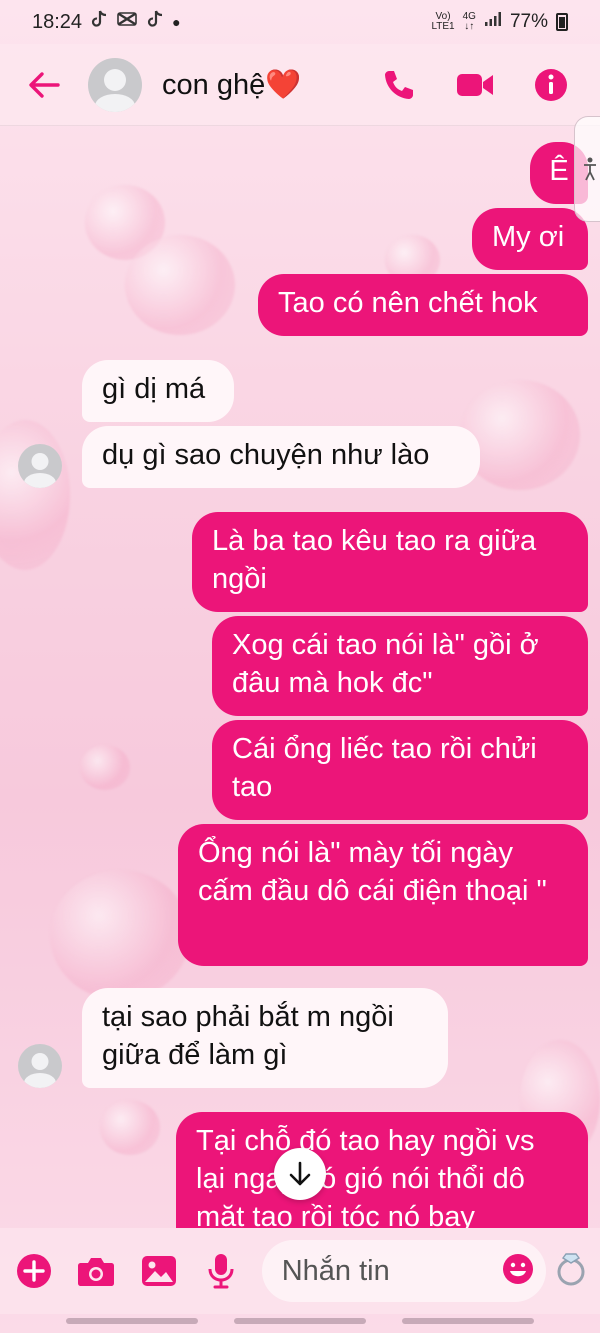 The height and width of the screenshot is (1333, 600). Describe the element at coordinates (475, 85) in the screenshot. I see `video-camera-icon` at that location.